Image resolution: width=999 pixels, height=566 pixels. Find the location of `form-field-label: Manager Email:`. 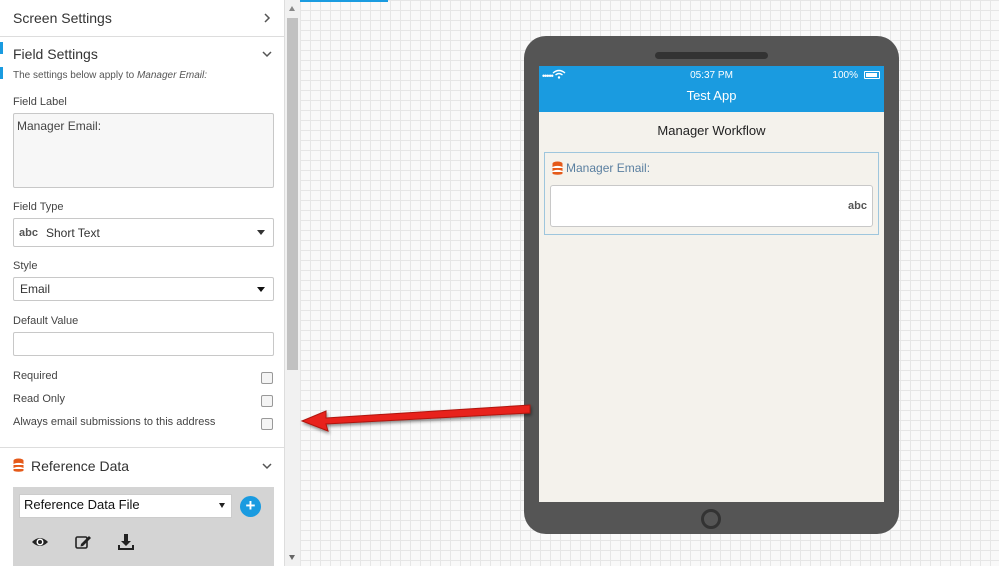

form-field-label: Manager Email: is located at coordinates (608, 168).